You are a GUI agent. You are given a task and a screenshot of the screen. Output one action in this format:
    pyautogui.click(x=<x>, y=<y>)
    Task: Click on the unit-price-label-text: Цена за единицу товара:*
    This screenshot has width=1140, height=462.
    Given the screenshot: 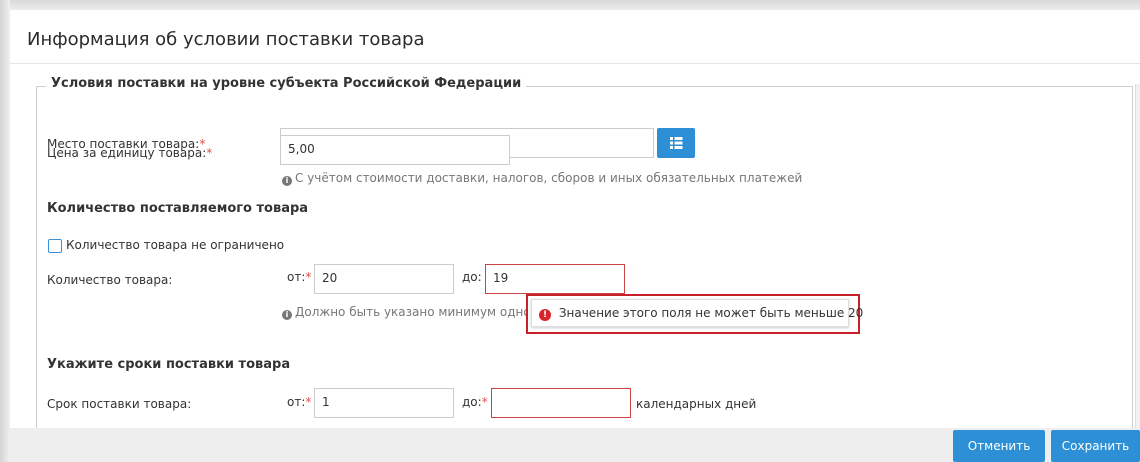 What is the action you would take?
    pyautogui.click(x=130, y=153)
    